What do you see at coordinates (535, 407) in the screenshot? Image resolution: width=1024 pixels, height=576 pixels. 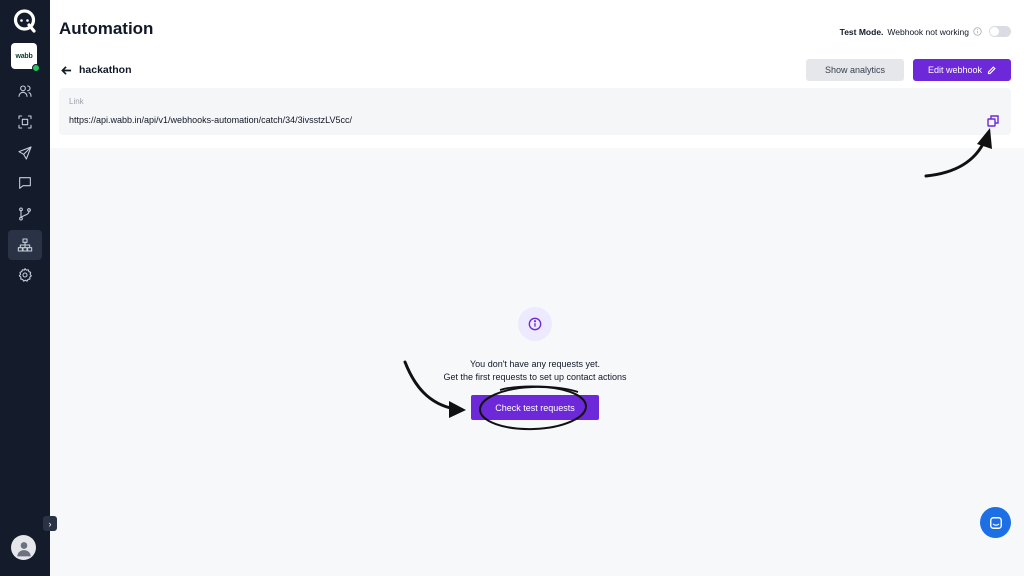 I see `check-test-requests-button: Check test requests` at bounding box center [535, 407].